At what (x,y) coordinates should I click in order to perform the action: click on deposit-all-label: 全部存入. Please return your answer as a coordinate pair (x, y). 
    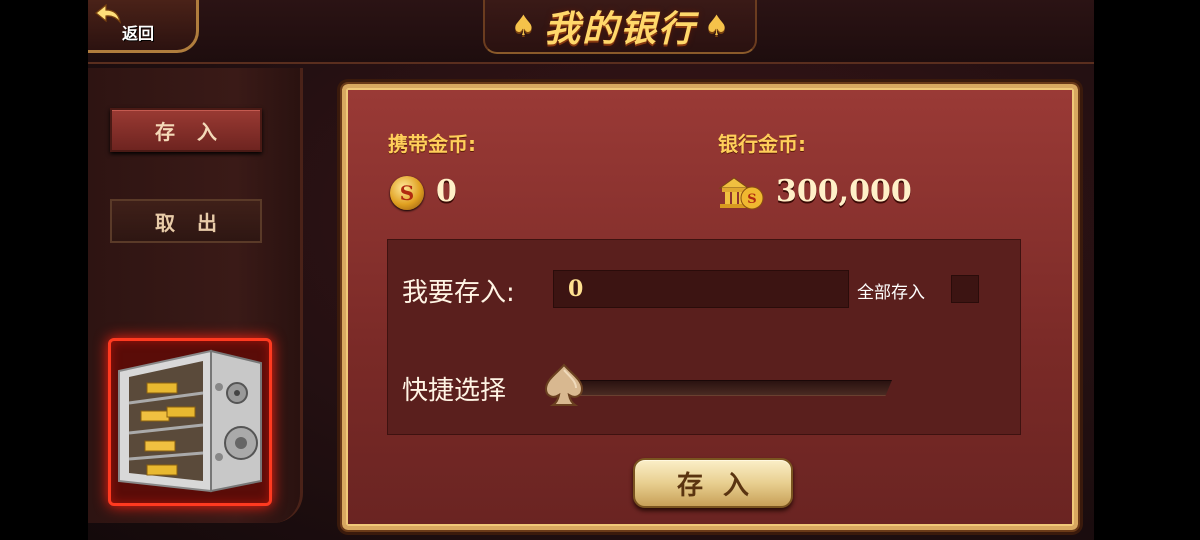
    Looking at the image, I should click on (891, 293).